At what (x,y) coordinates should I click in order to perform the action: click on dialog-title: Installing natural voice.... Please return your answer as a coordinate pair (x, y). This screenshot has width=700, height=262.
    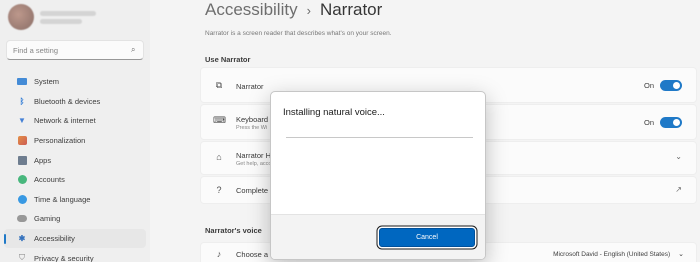
    Looking at the image, I should click on (334, 112).